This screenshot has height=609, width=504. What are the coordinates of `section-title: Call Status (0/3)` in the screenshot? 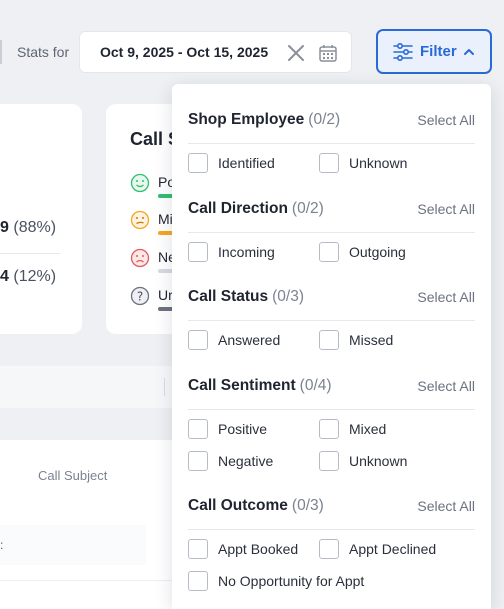 It's located at (246, 296).